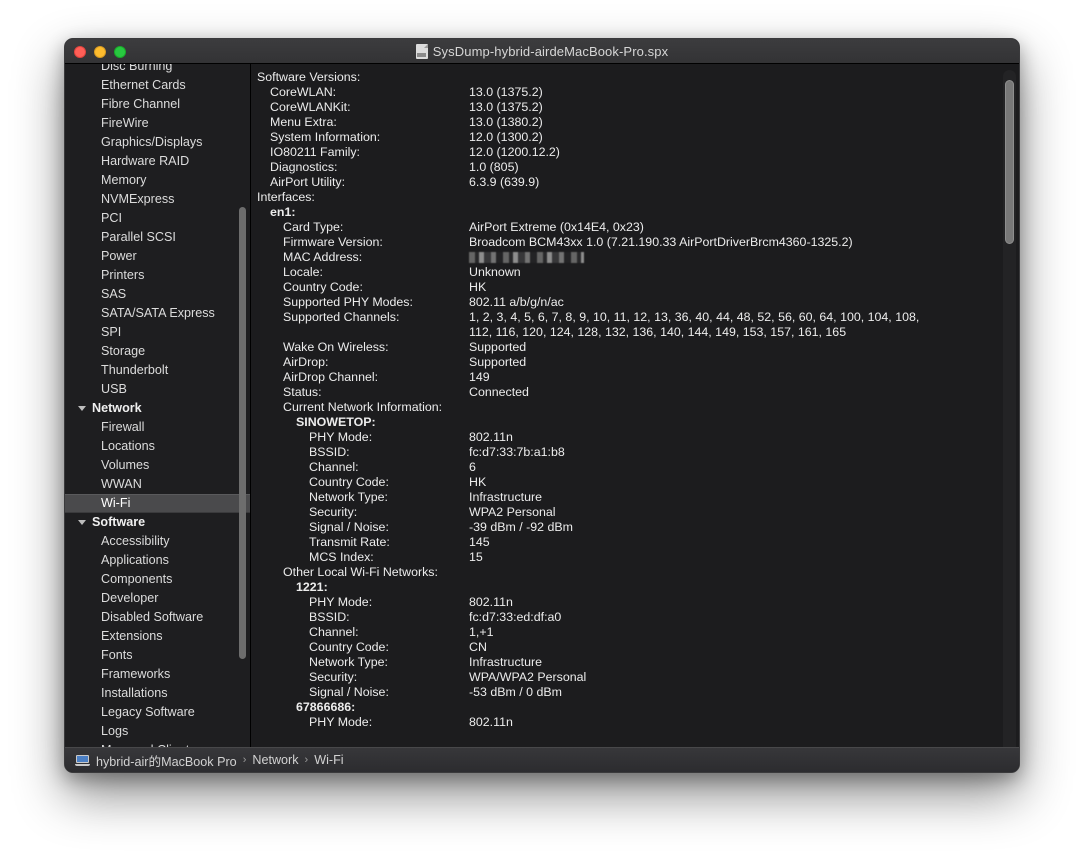  Describe the element at coordinates (556, 227) in the screenshot. I see `detail-value: AirPort Extreme (0x14E4, 0x23)` at that location.